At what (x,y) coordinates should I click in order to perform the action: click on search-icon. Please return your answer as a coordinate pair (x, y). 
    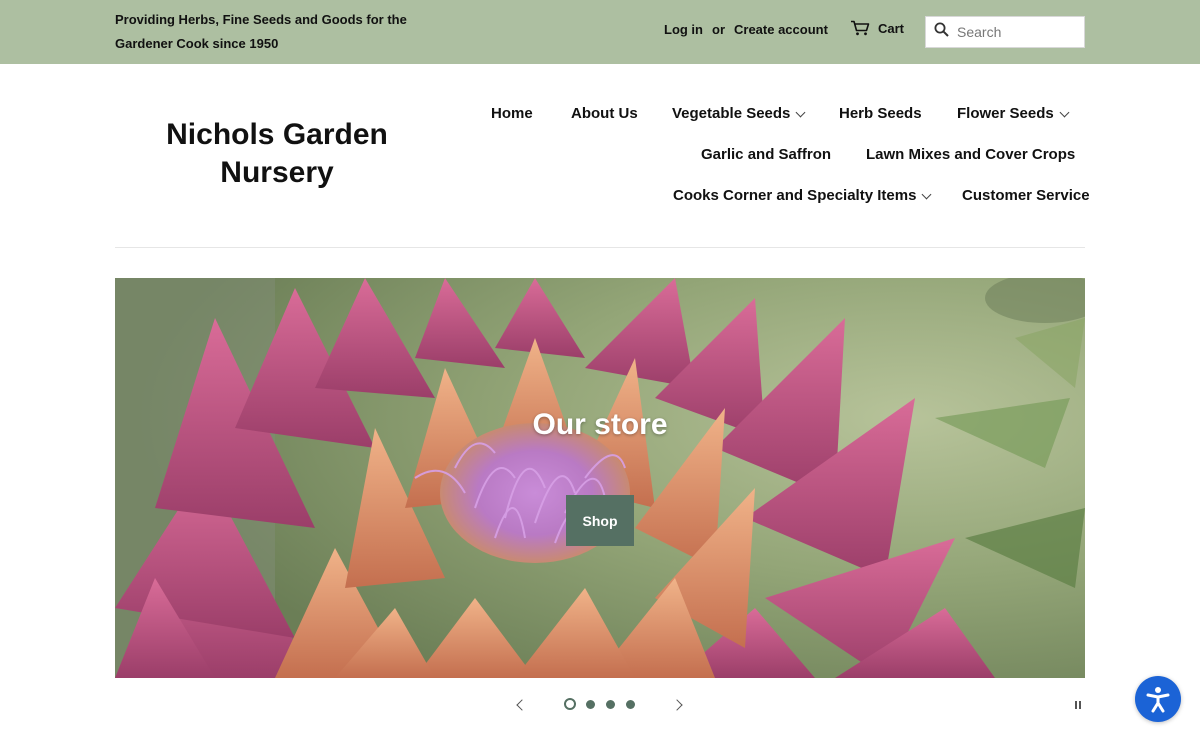
    Looking at the image, I should click on (941, 32).